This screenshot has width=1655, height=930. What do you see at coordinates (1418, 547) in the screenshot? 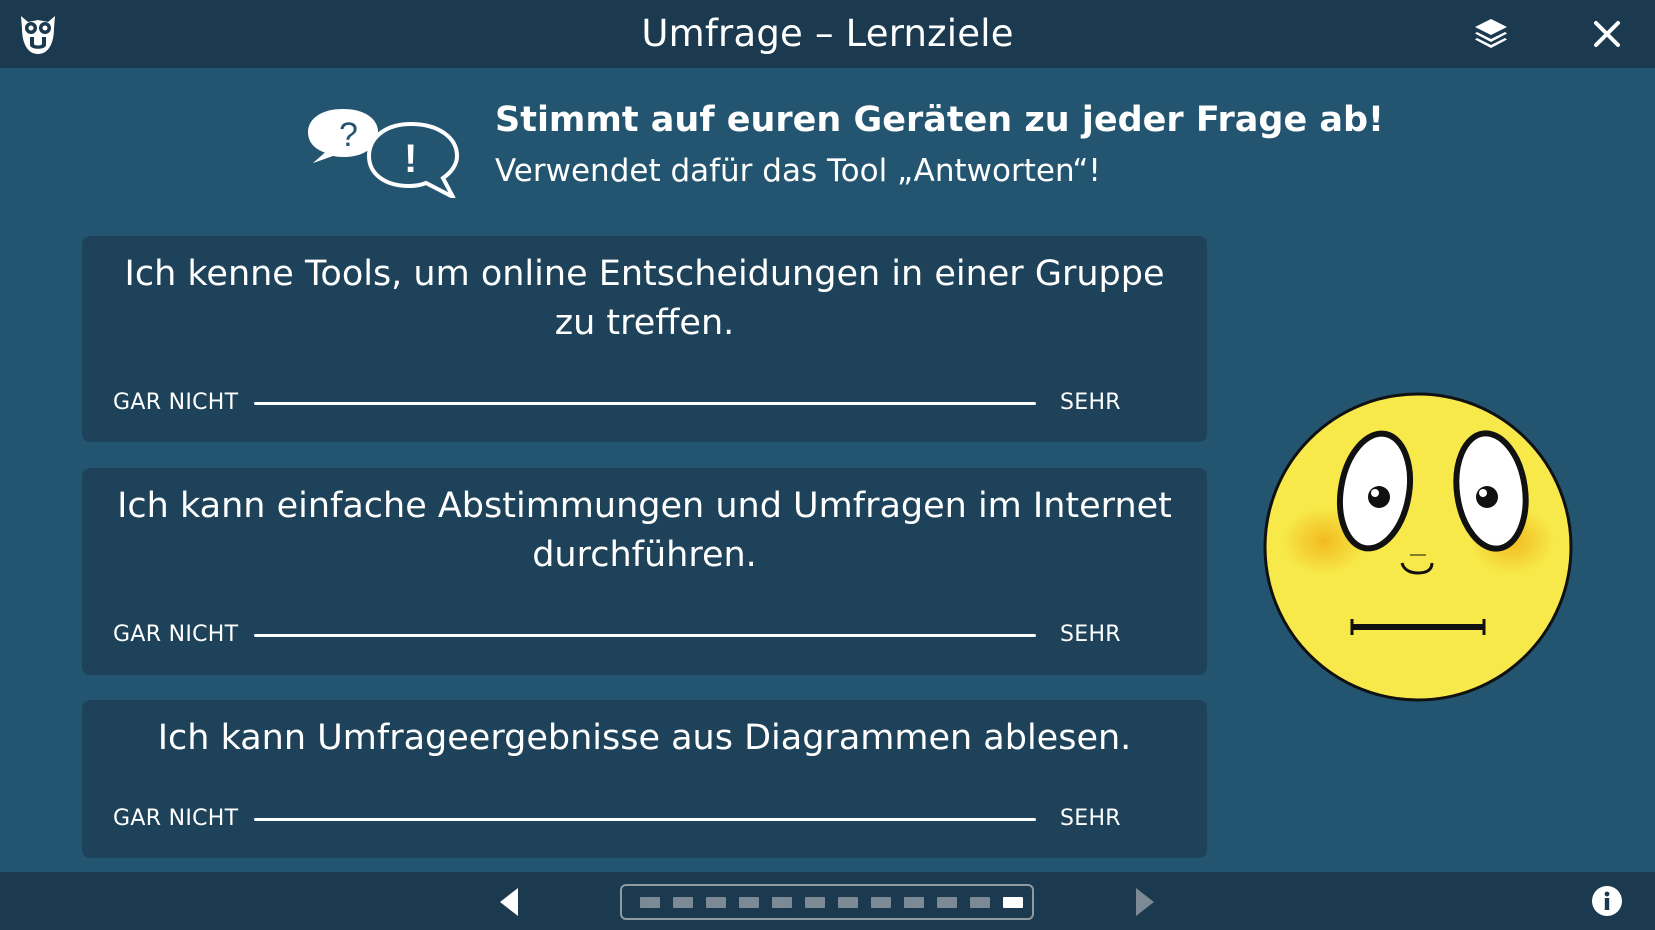
I see `neutral-face-emoji` at bounding box center [1418, 547].